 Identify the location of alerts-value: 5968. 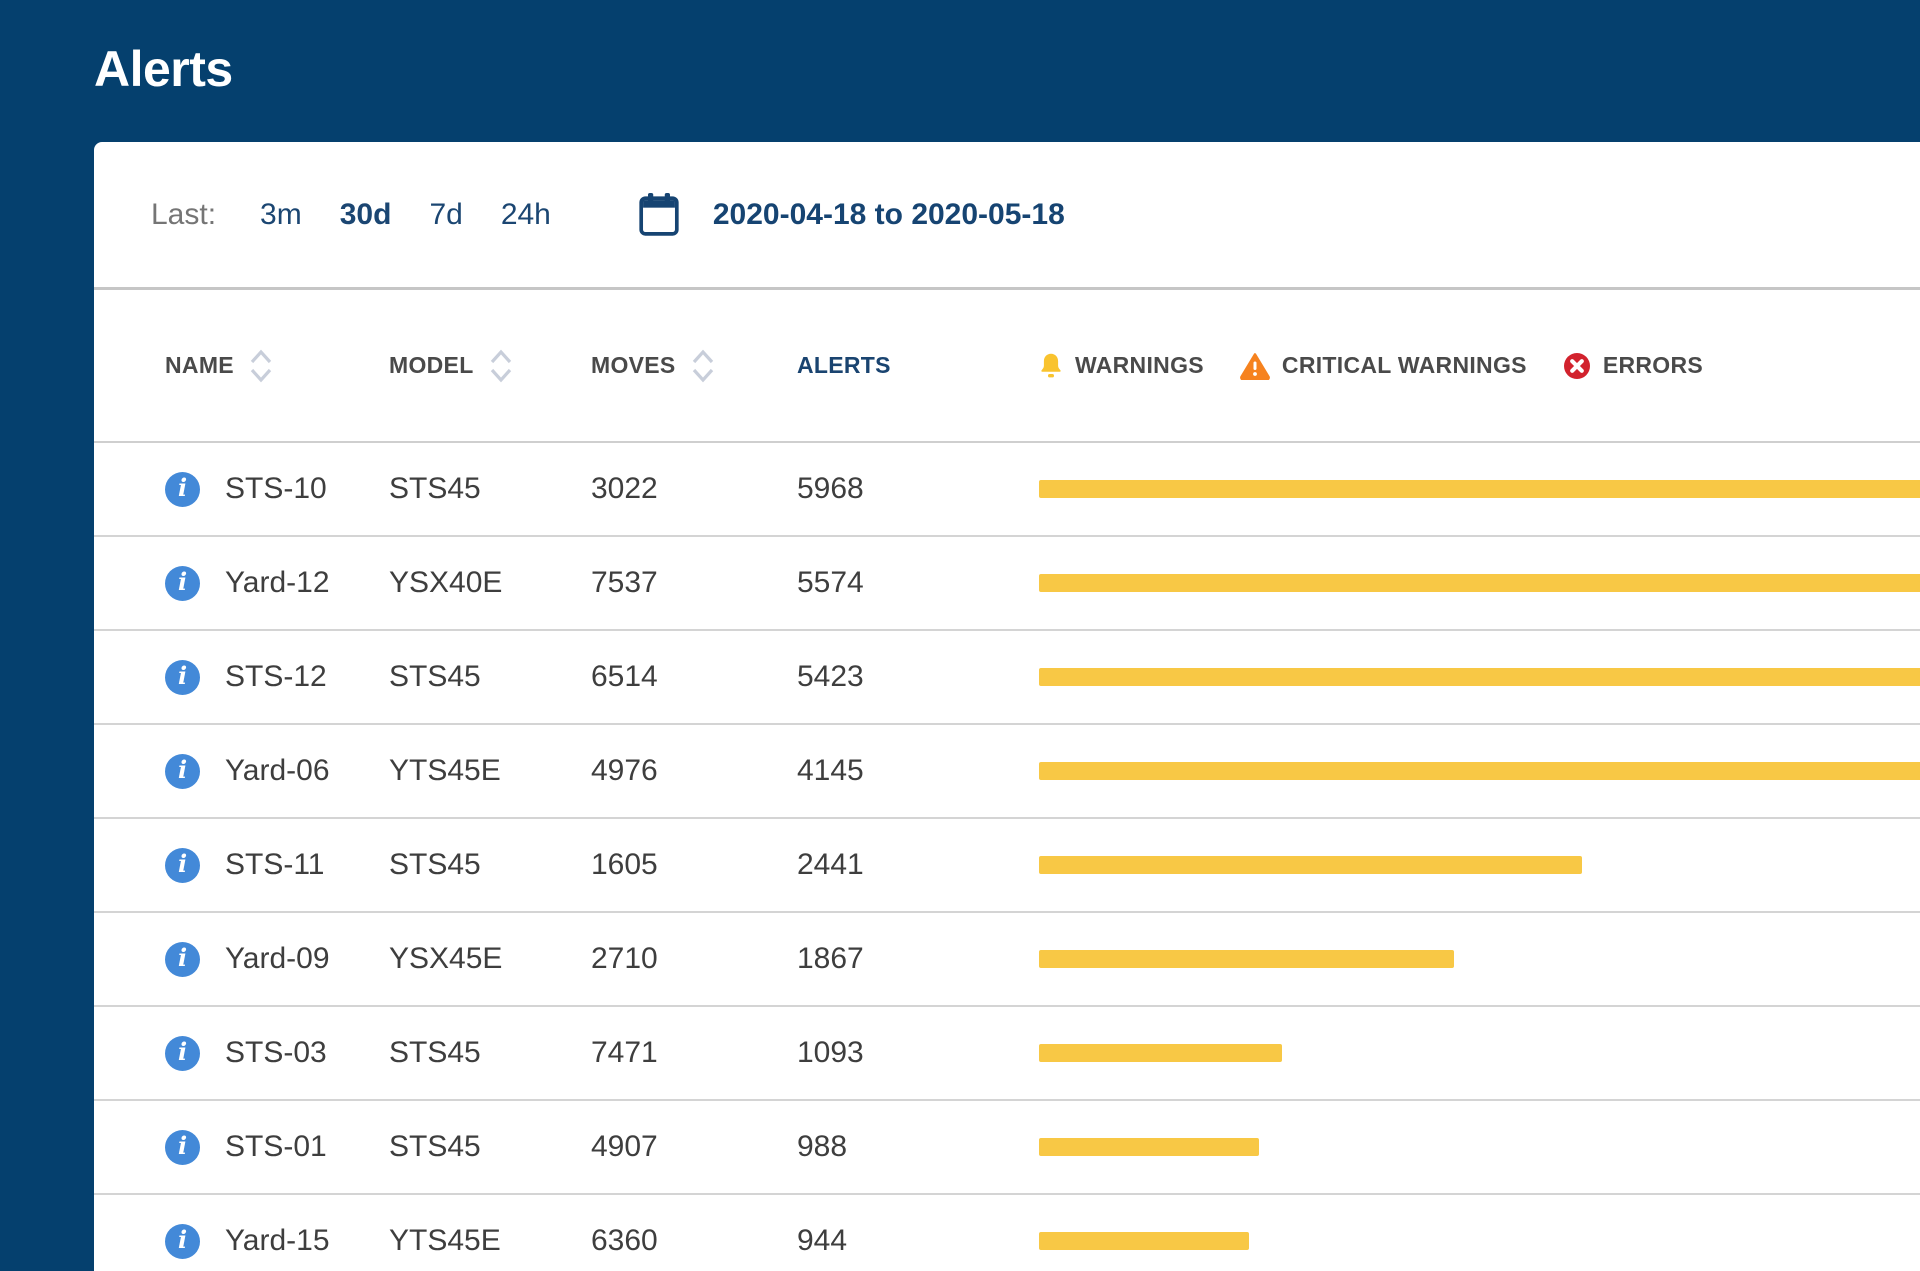
(830, 488).